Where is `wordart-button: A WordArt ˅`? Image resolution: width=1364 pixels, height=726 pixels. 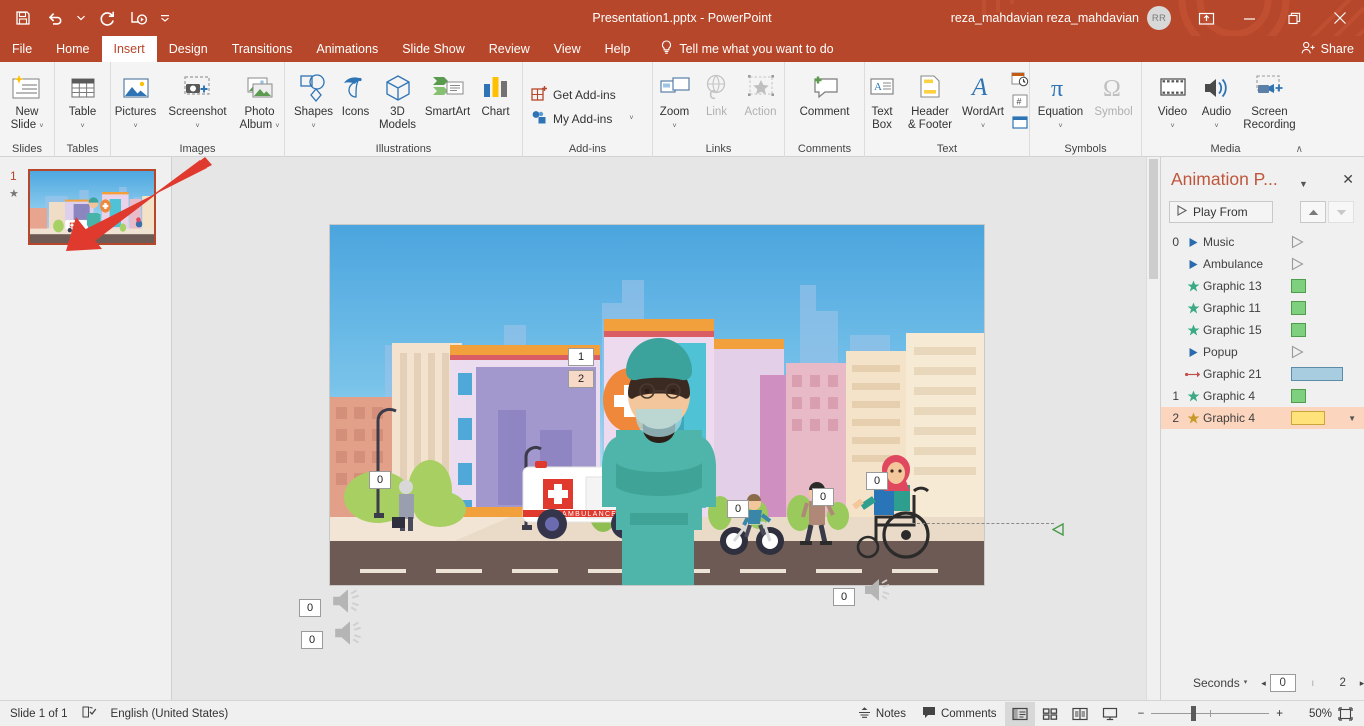 wordart-button: A WordArt ˅ is located at coordinates (983, 98).